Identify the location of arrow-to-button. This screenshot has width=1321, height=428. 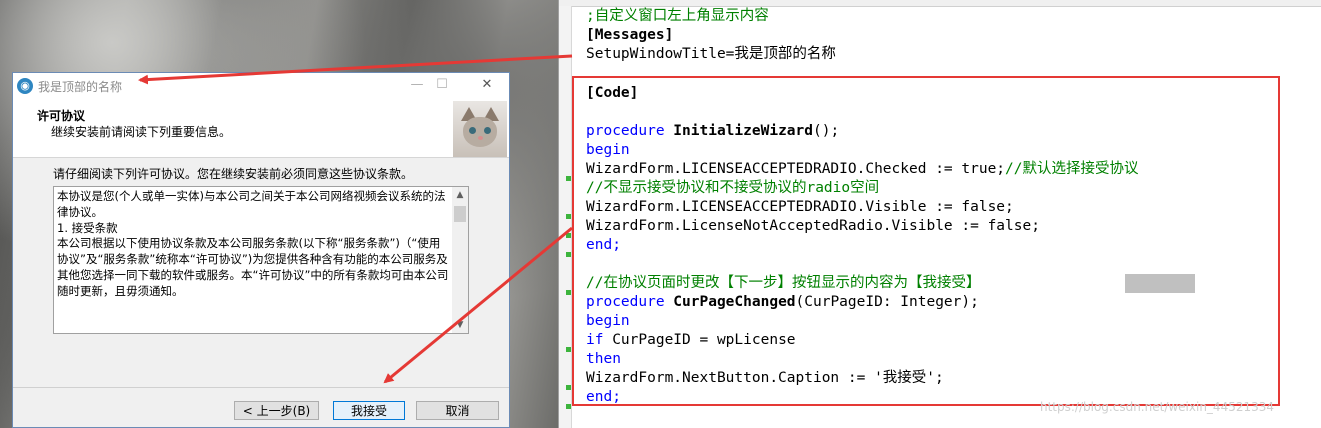
(478, 305).